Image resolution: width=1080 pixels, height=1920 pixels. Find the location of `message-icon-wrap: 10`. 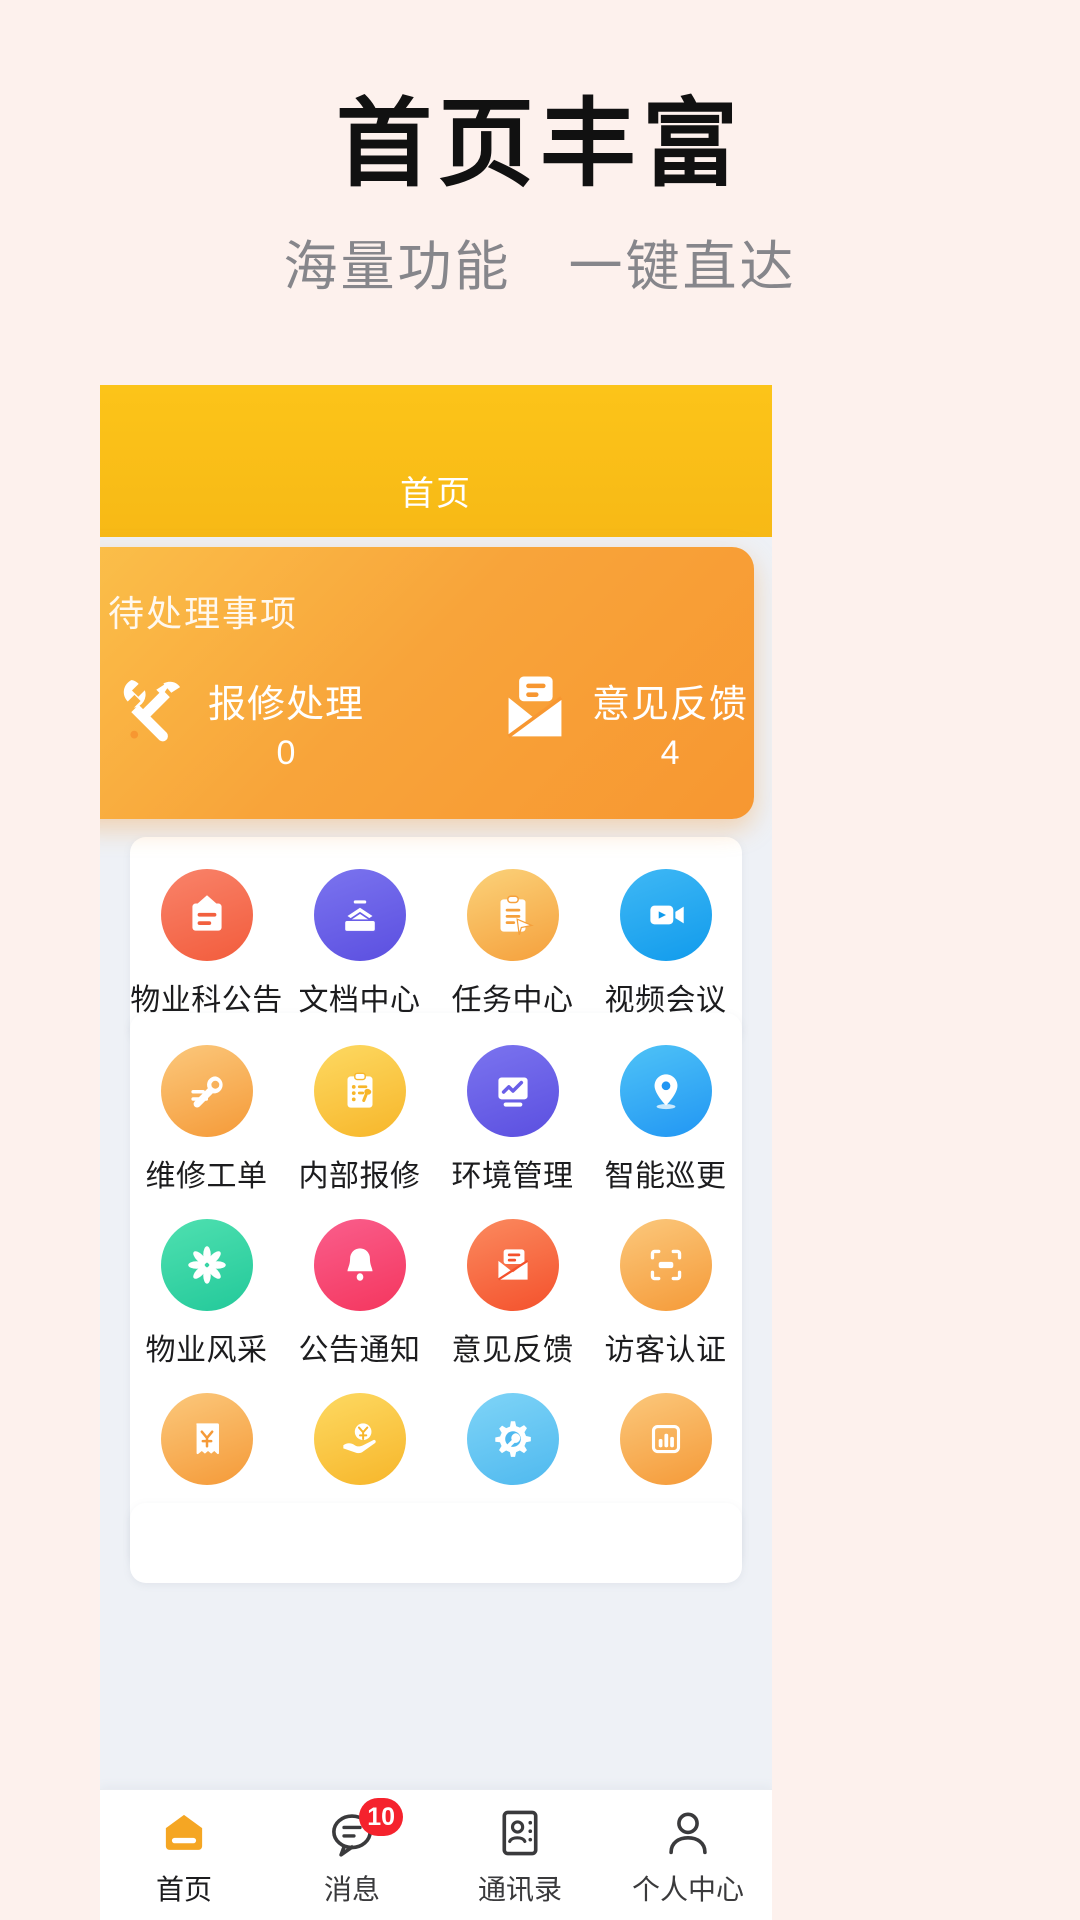

message-icon-wrap: 10 is located at coordinates (363, 1829).